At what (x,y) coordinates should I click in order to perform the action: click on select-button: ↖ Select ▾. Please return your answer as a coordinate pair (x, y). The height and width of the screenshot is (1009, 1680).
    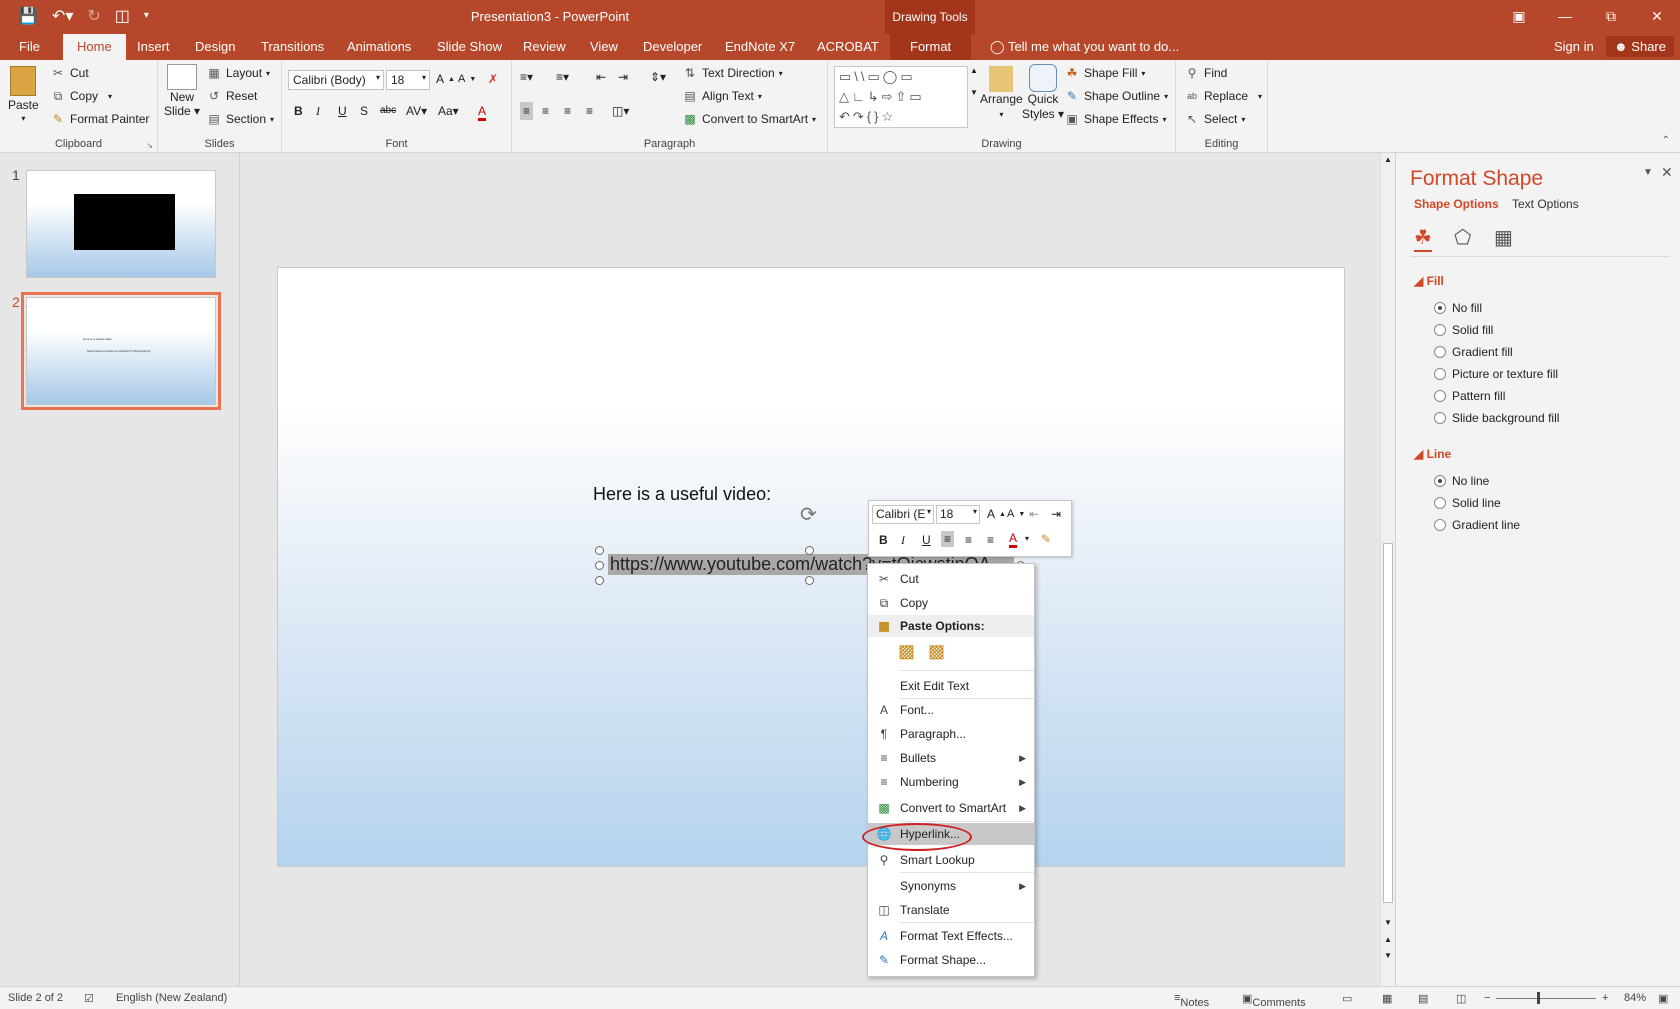
    Looking at the image, I should click on (1214, 119).